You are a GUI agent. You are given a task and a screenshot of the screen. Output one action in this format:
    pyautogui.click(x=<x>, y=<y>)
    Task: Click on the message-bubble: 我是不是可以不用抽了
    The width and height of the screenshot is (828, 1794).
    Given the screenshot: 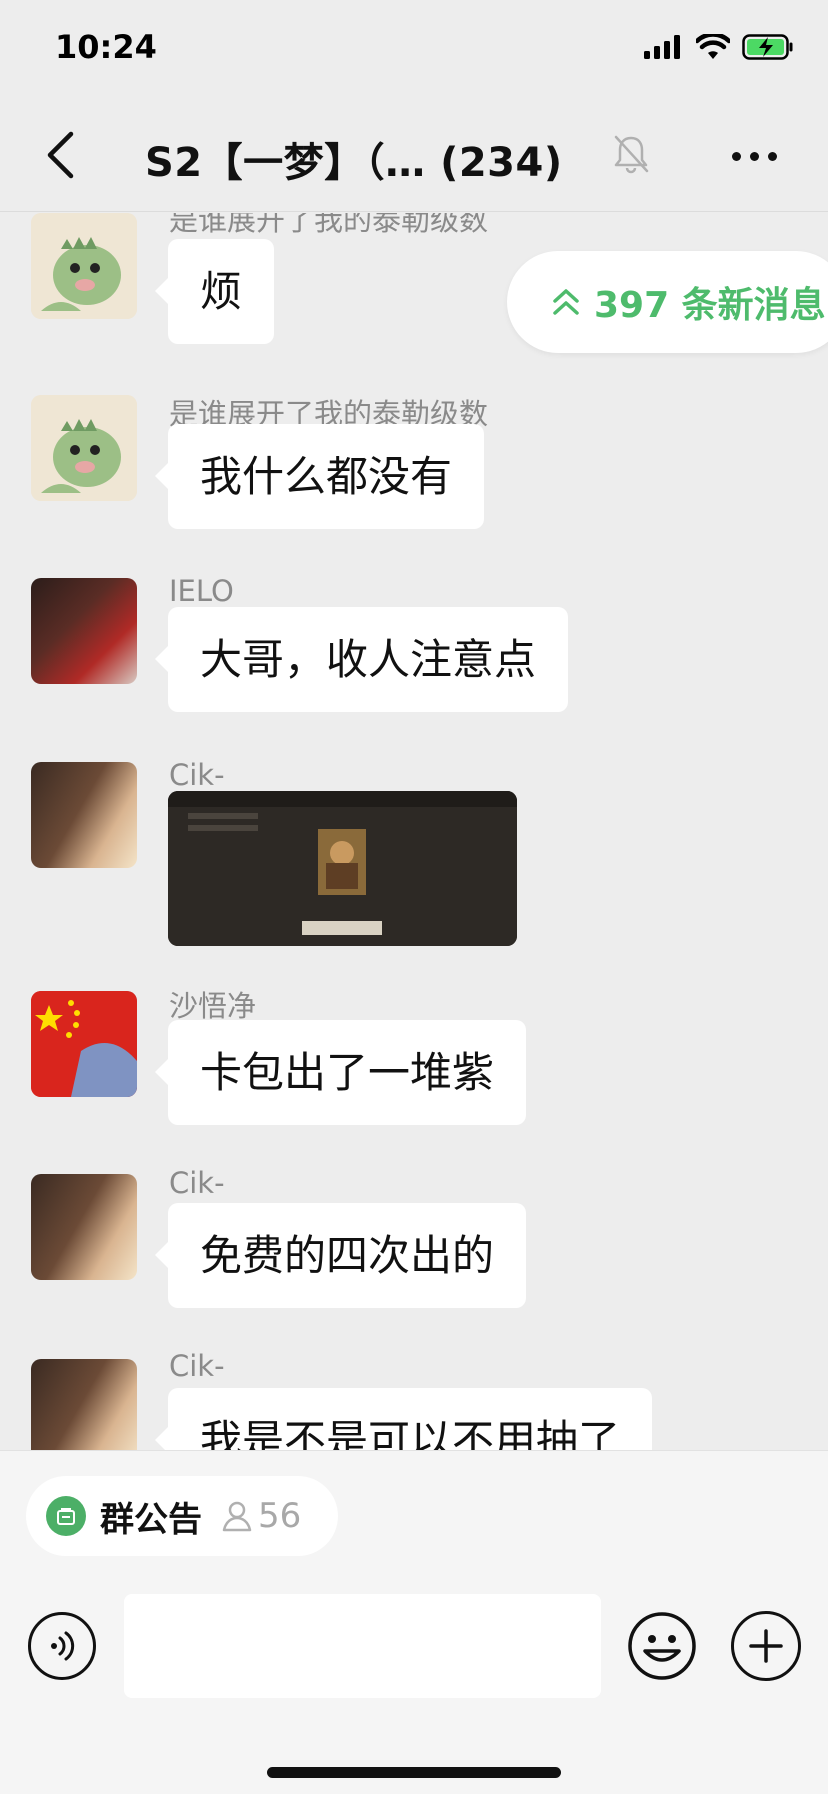 What is the action you would take?
    pyautogui.click(x=403, y=1419)
    